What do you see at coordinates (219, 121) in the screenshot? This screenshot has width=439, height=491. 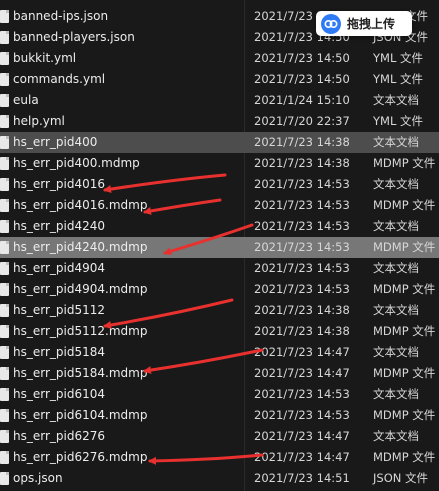 I see `file-row: help.yml 2021/7/20 22:37 YML 文件` at bounding box center [219, 121].